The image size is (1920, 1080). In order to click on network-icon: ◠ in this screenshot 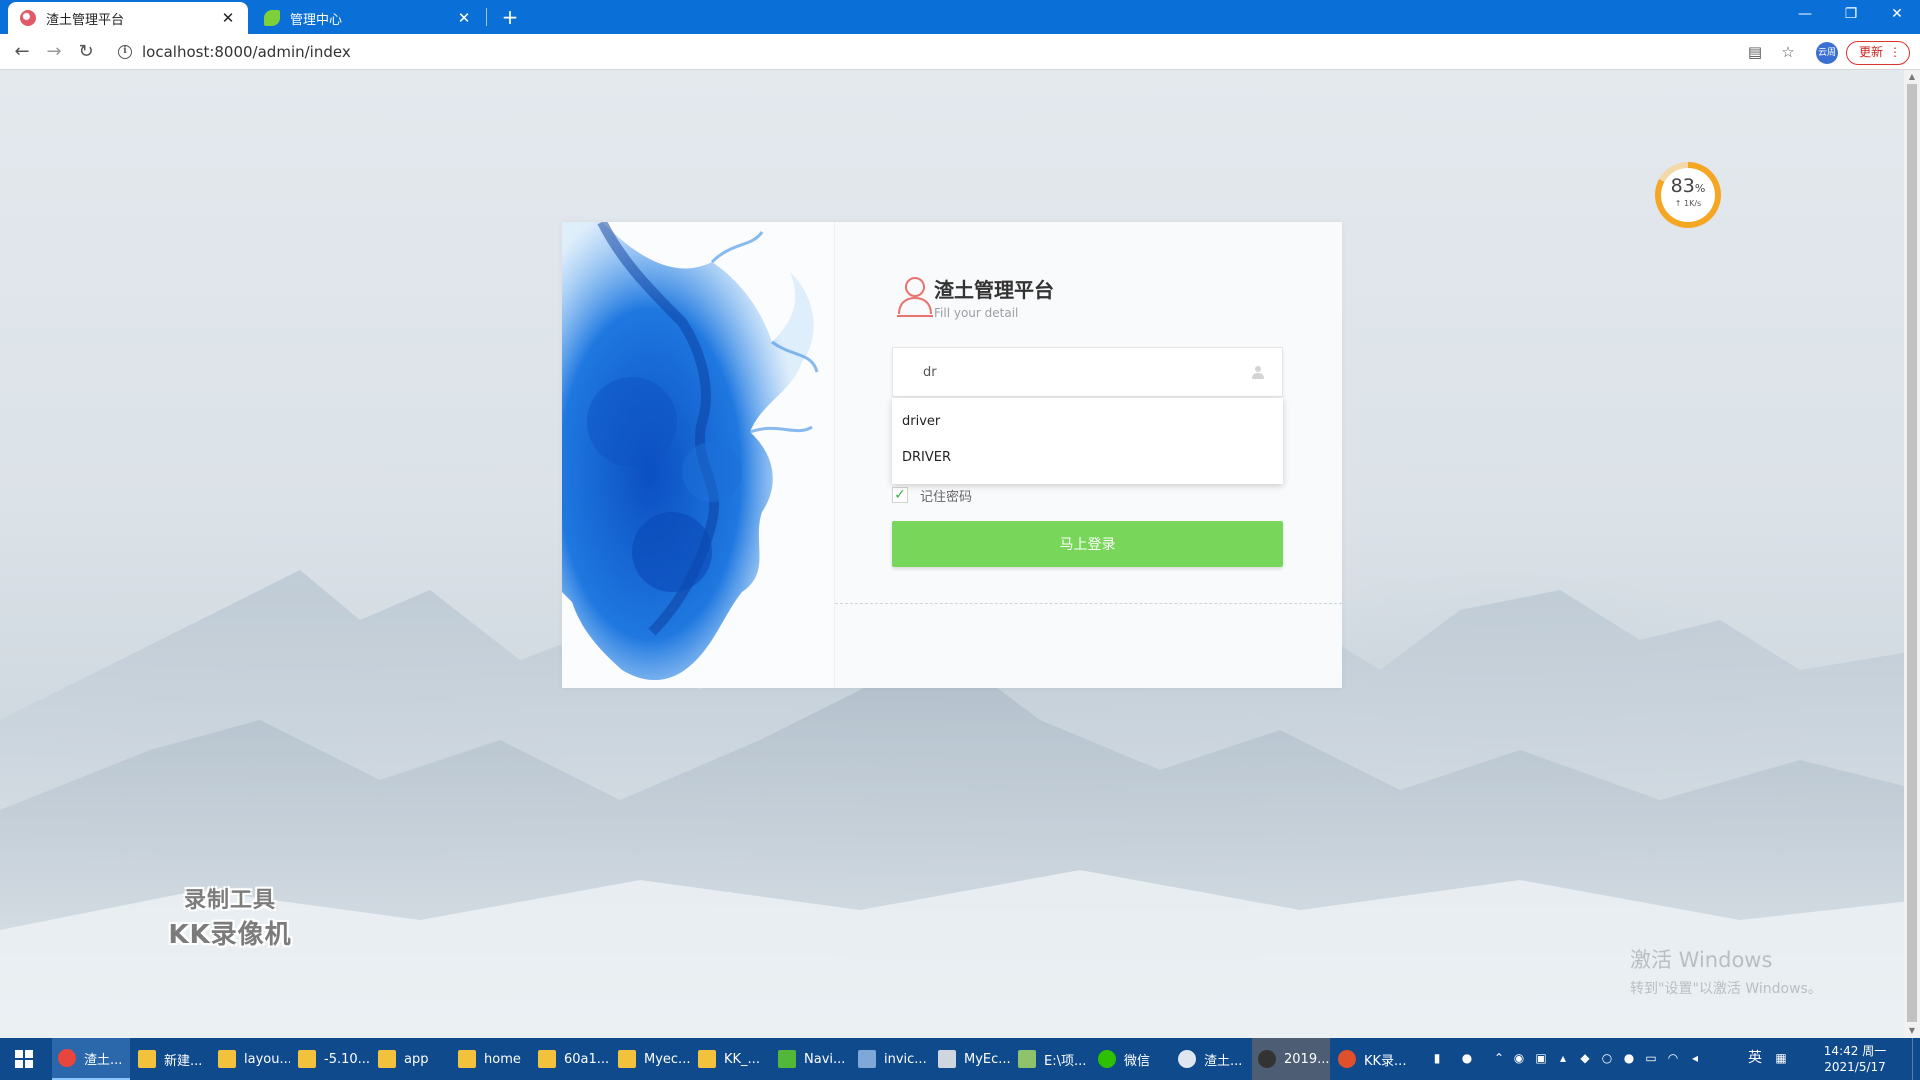, I will do `click(1673, 1058)`.